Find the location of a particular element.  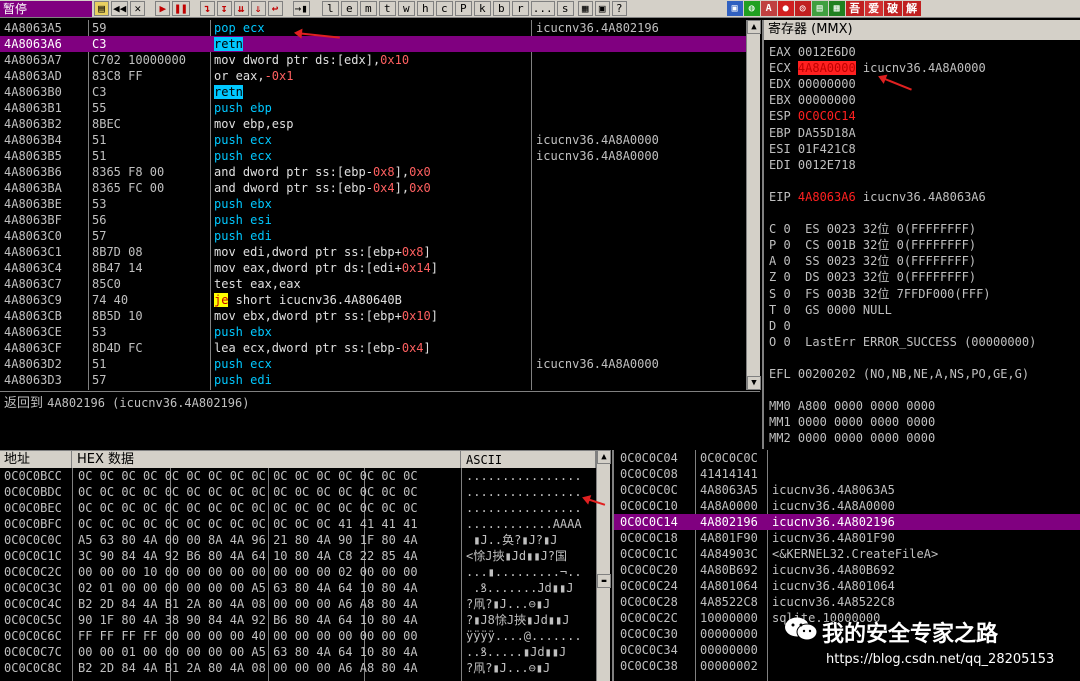

register-row: ECX 4A8A0000 icucnv36.4A8A0000 is located at coordinates (924, 68).